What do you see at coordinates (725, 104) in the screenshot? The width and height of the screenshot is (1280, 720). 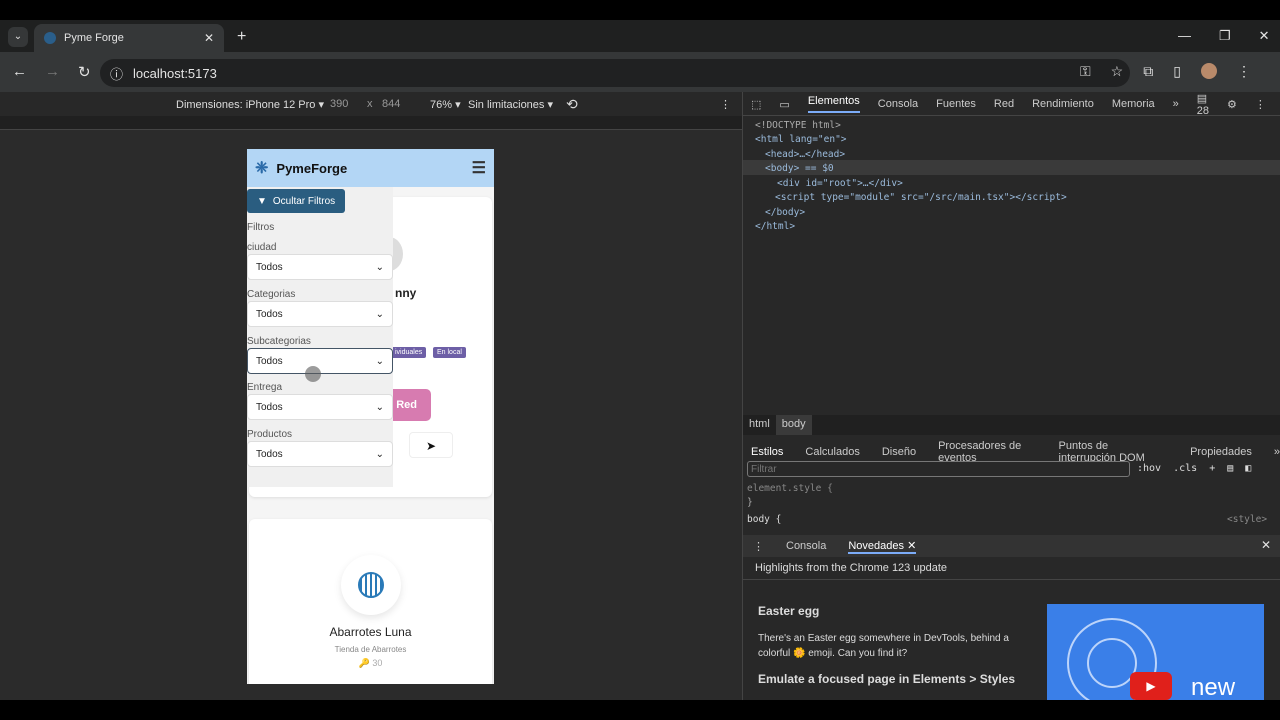 I see `device-more-icon: ⋮` at bounding box center [725, 104].